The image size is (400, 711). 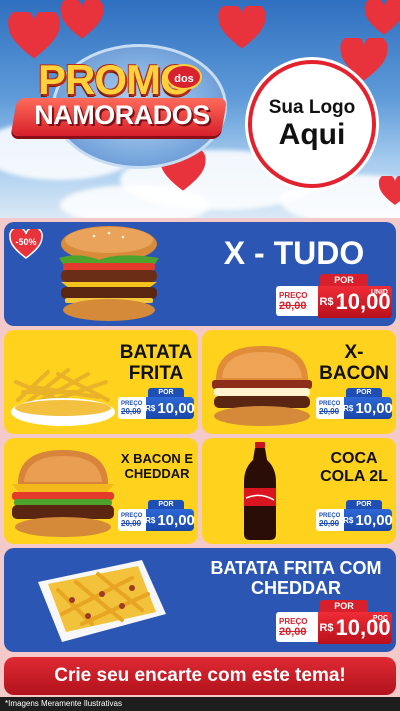 I want to click on fries-cheddar-image, so click(x=102, y=601).